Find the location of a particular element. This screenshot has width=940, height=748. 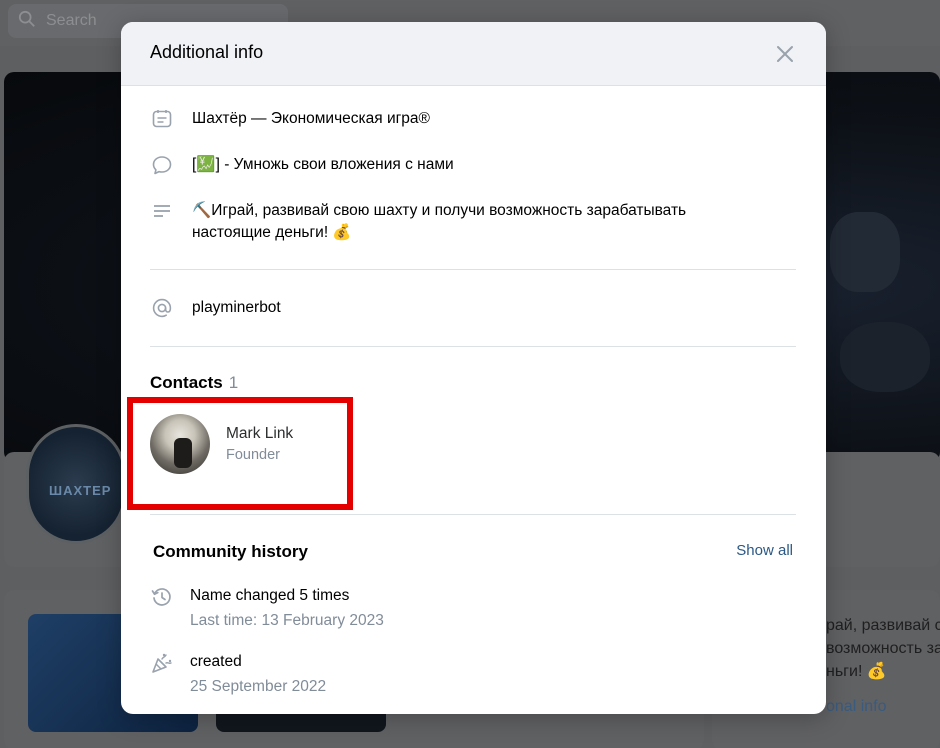

info-row-status: [💹] - Умножь свои вложения с нами is located at coordinates (451, 165).